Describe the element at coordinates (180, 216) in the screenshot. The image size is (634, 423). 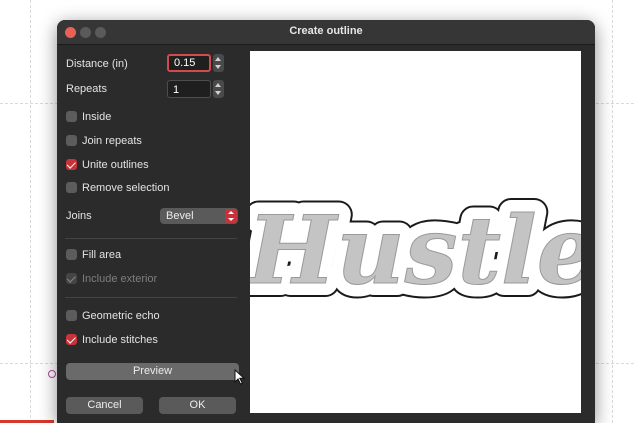
I see `joins-select-value: Bevel` at that location.